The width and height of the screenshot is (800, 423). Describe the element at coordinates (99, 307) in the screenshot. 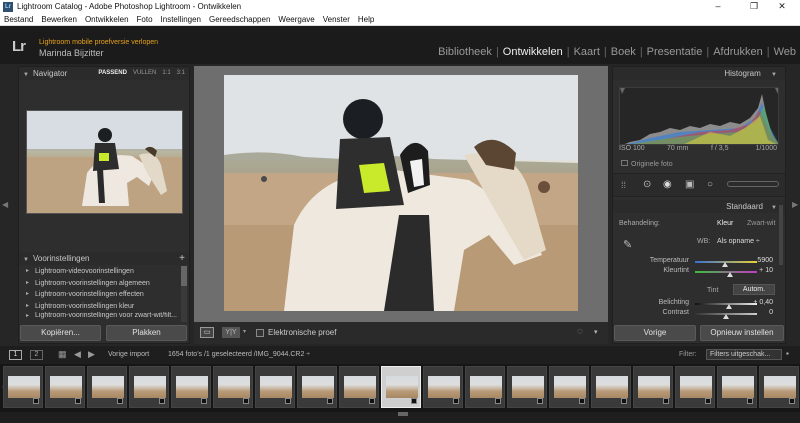

I see `preset-folder: Lightroom-voorinstellingen kleur` at that location.